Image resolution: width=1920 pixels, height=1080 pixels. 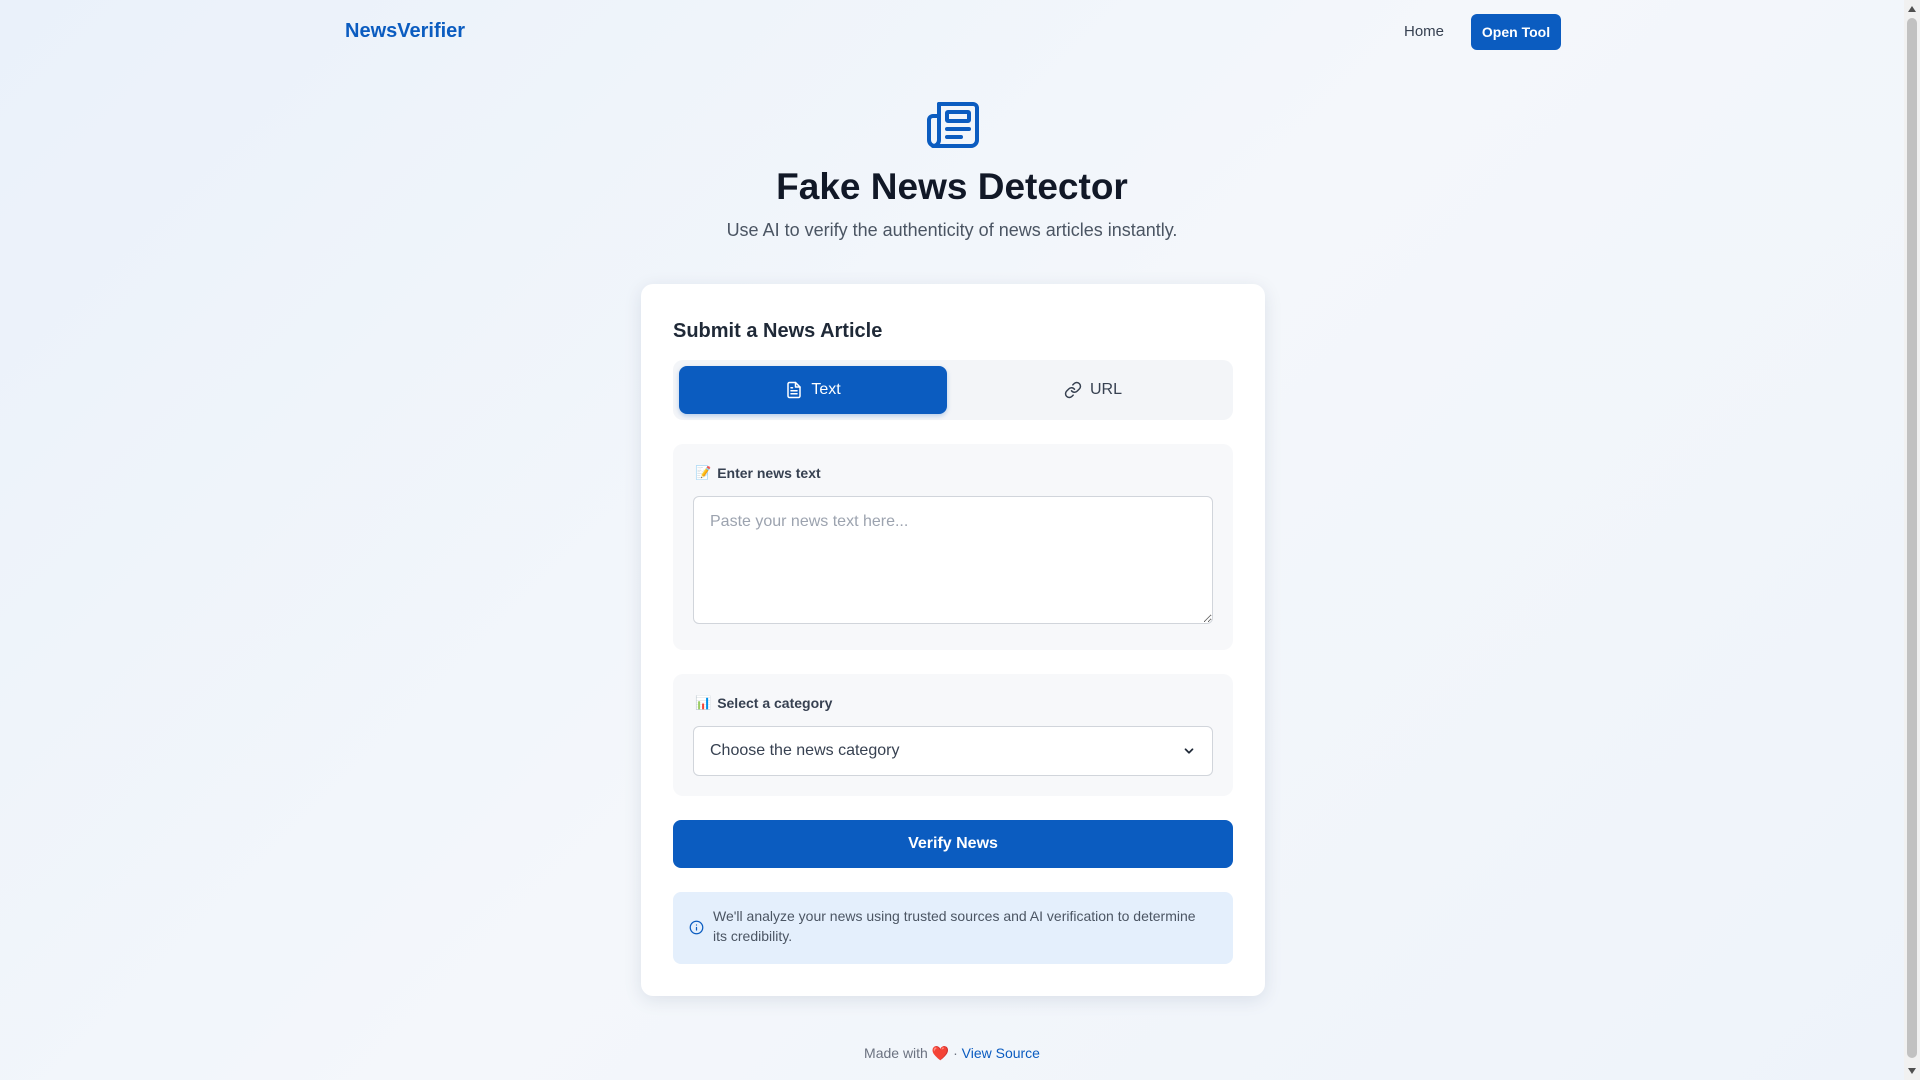 I want to click on news-text-label-row: 📝 Enter news text, so click(x=758, y=473).